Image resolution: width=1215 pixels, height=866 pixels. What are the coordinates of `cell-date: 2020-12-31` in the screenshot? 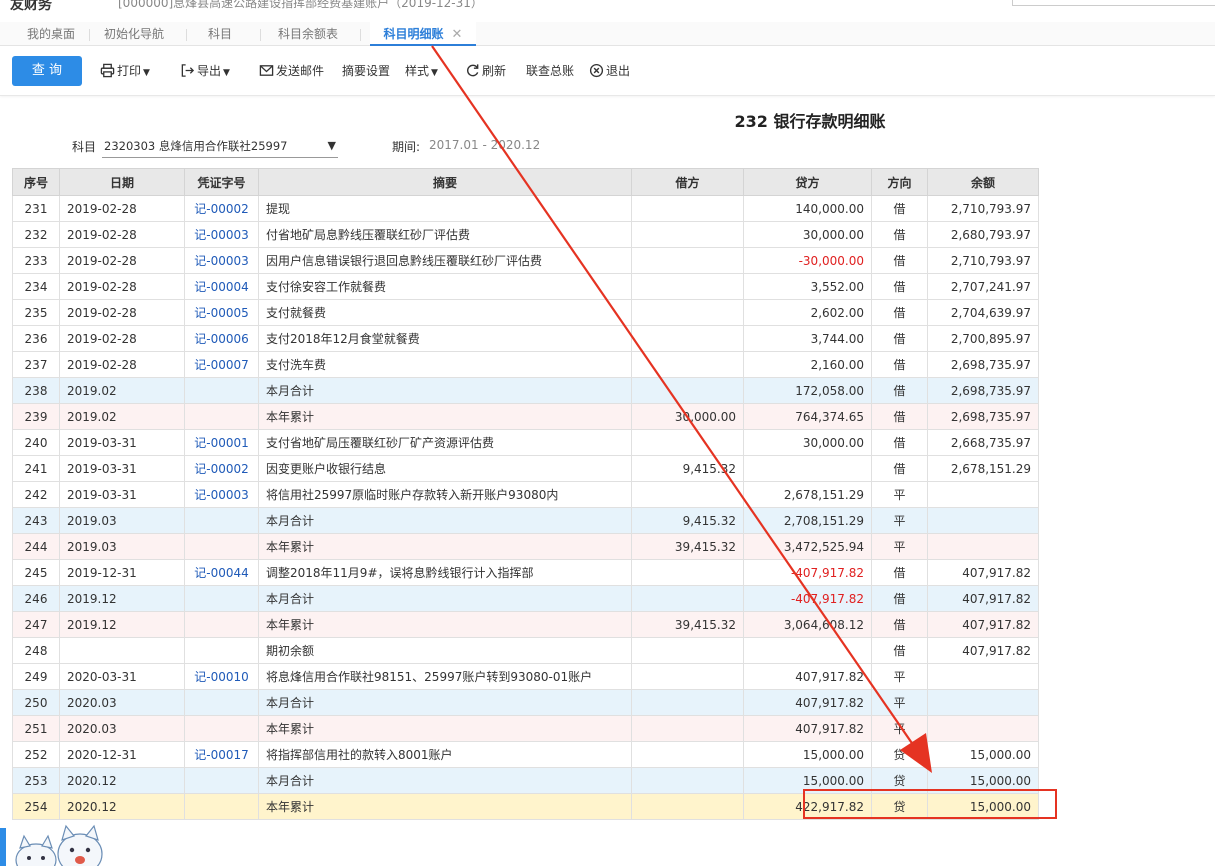 It's located at (122, 754).